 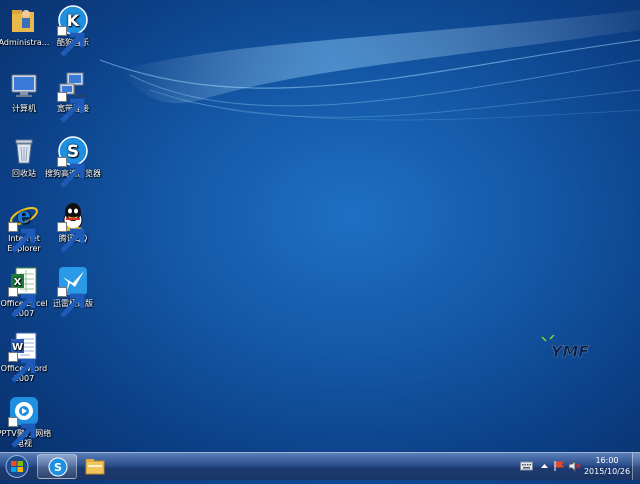 I want to click on recycle-bin-icon, so click(x=24, y=151).